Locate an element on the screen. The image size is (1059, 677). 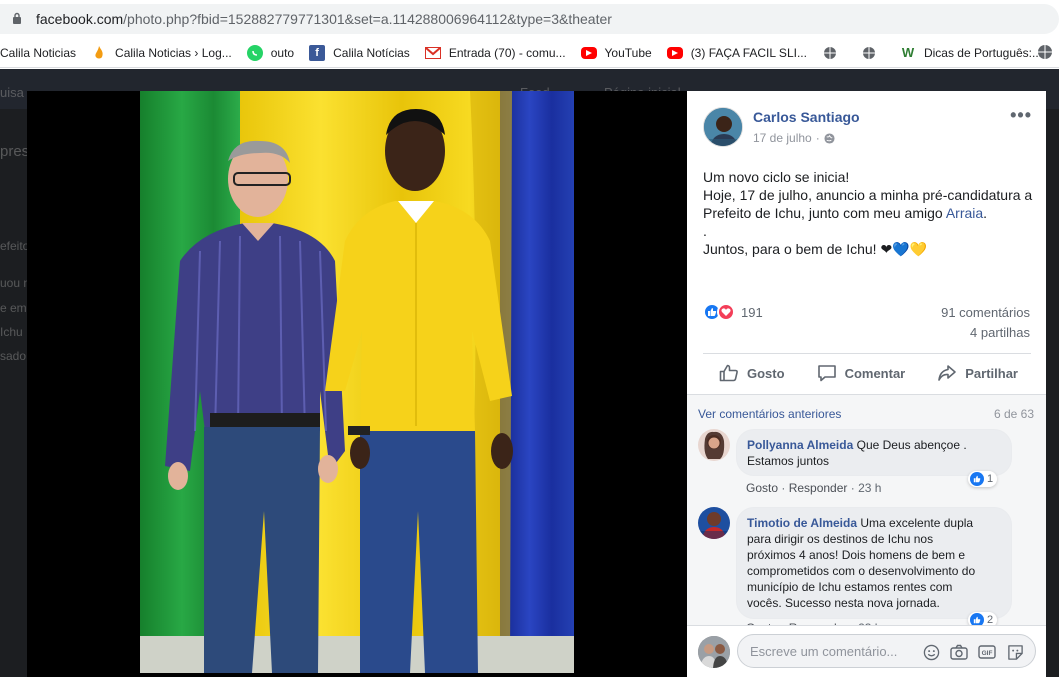
reaction-count: 191 is located at coordinates (752, 312).